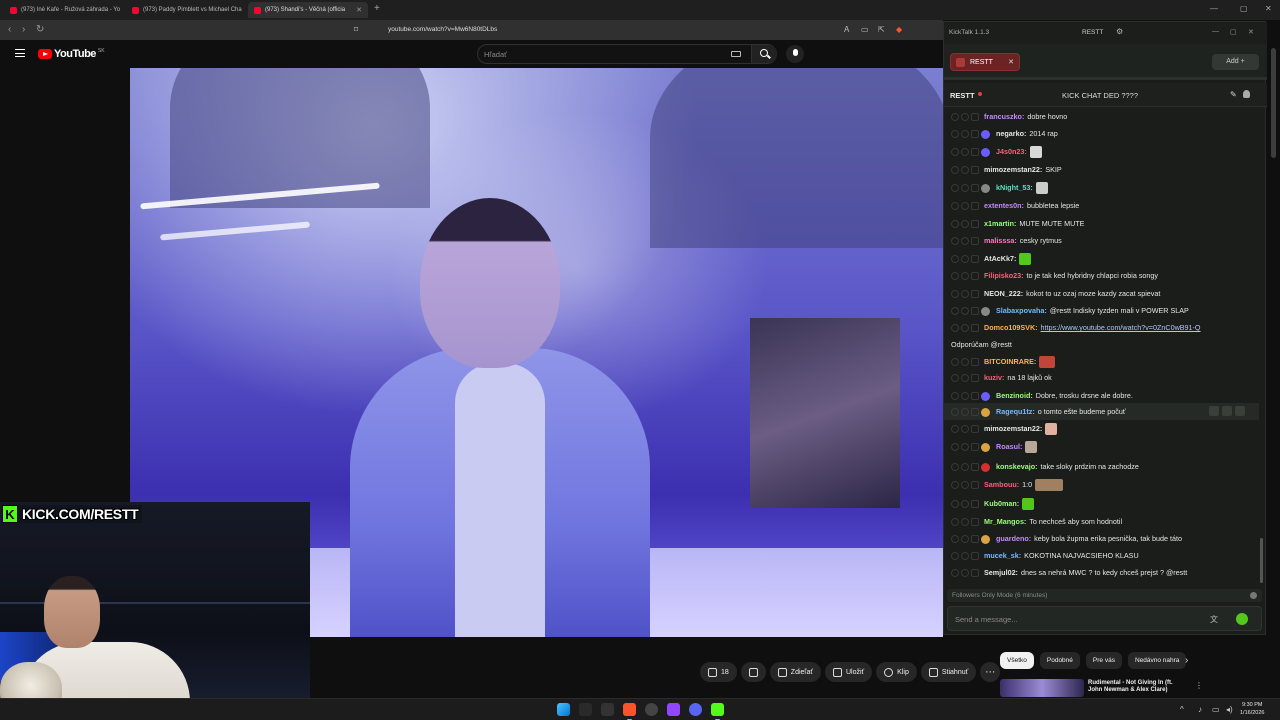  Describe the element at coordinates (764, 54) in the screenshot. I see `search-button` at that location.